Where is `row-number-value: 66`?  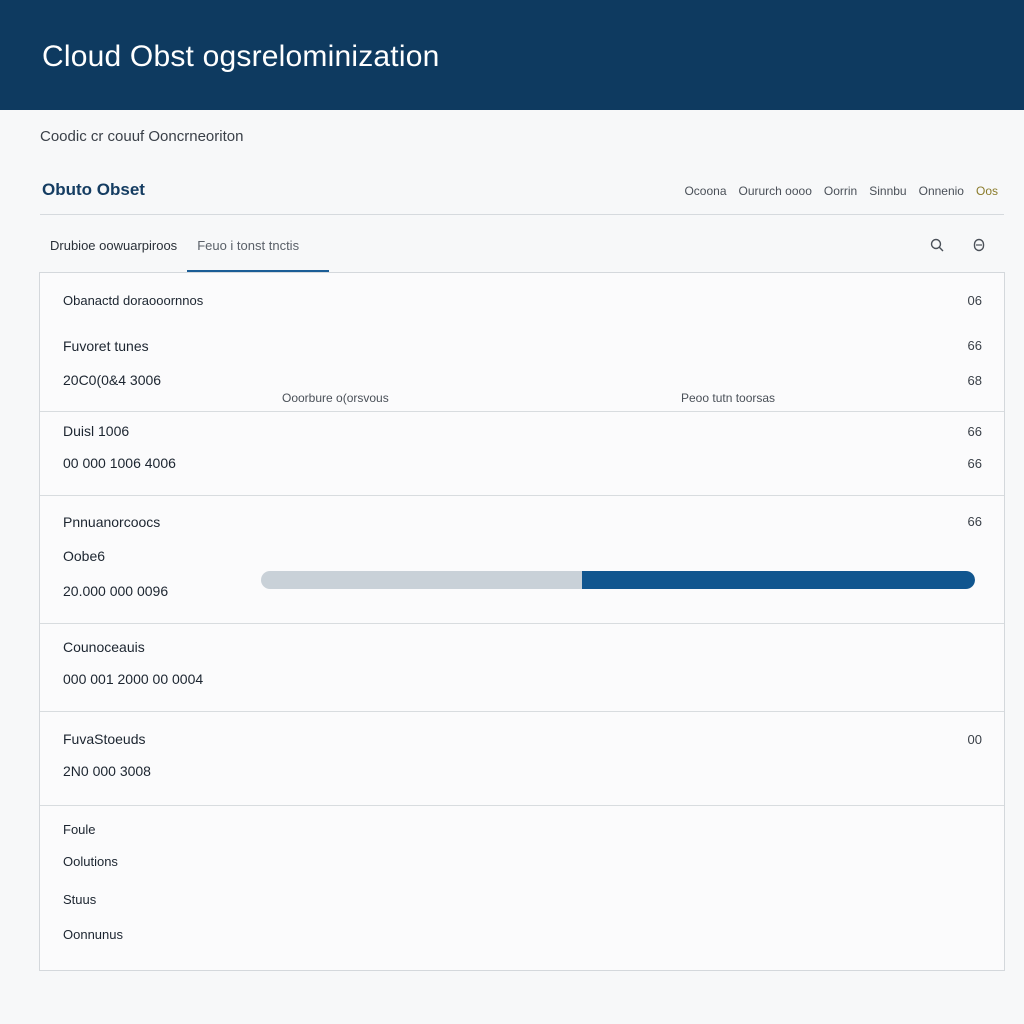
row-number-value: 66 is located at coordinates (974, 463).